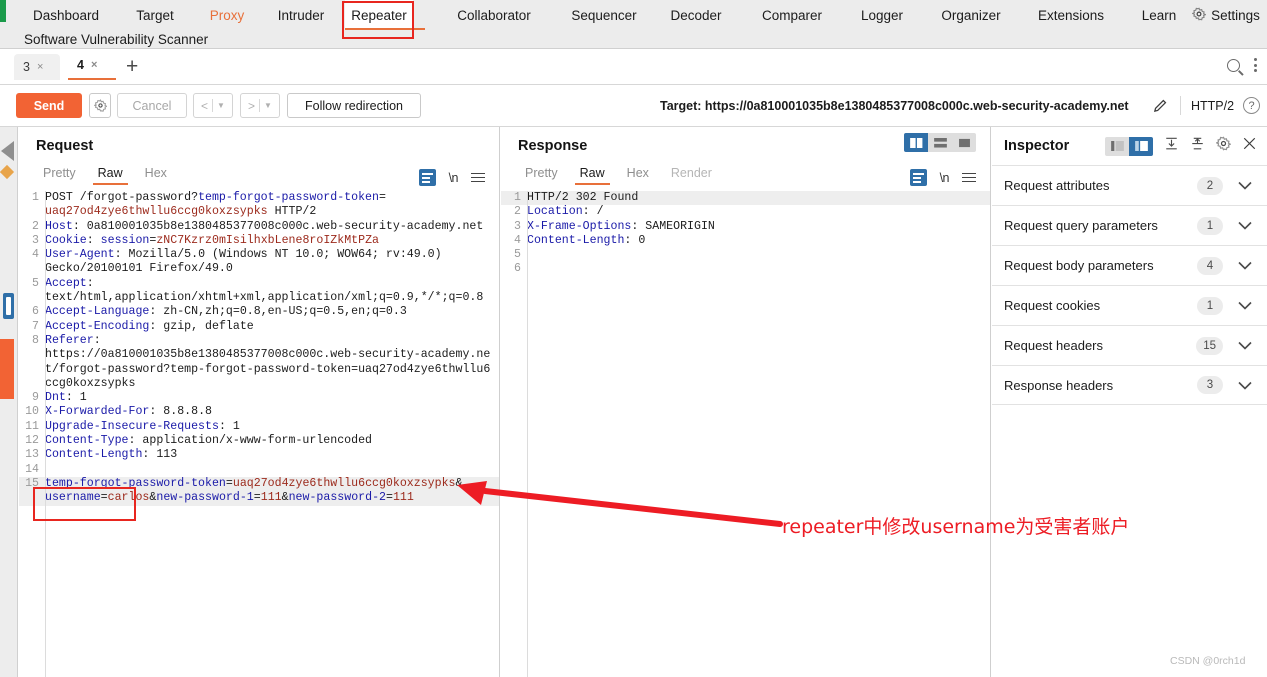 This screenshot has width=1267, height=677. I want to click on request-view-tab-hex: Hex, so click(156, 173).